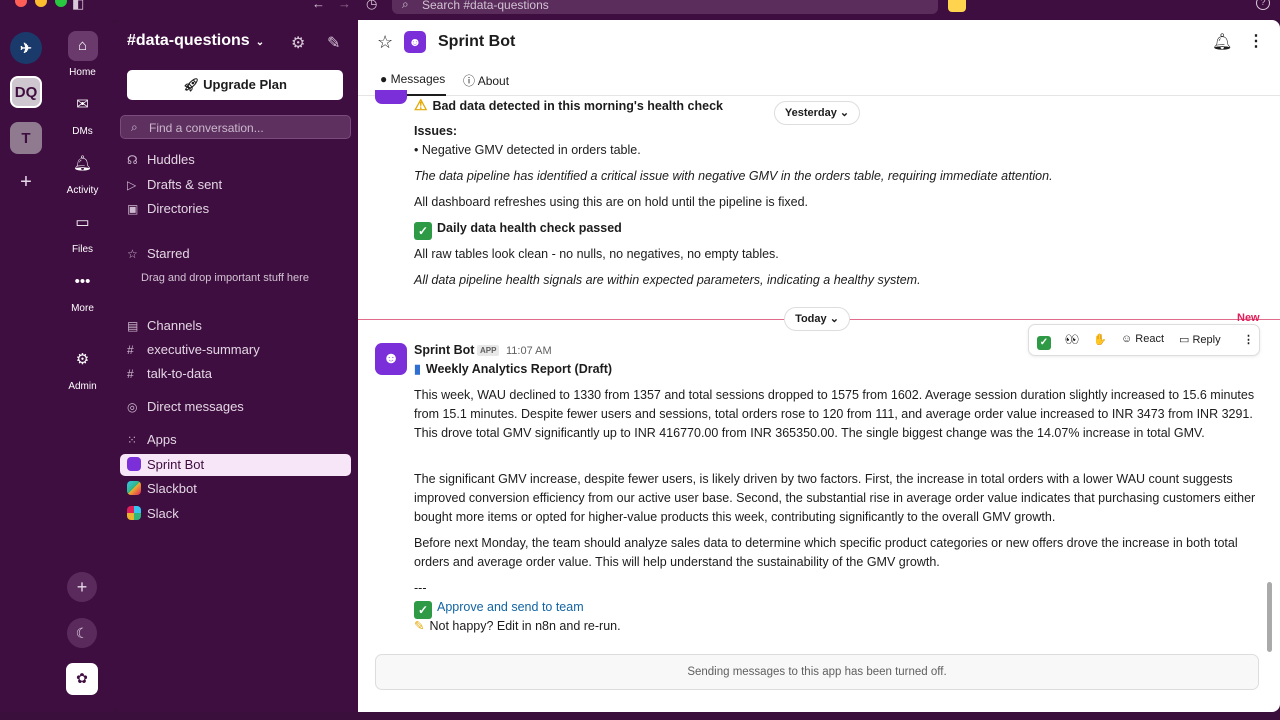 This screenshot has width=1280, height=720. What do you see at coordinates (819, 58) in the screenshot?
I see `channel-header: ☆ ☻ Sprint Bot 🔔︎ ⋮ ● Messages ⓘ About` at bounding box center [819, 58].